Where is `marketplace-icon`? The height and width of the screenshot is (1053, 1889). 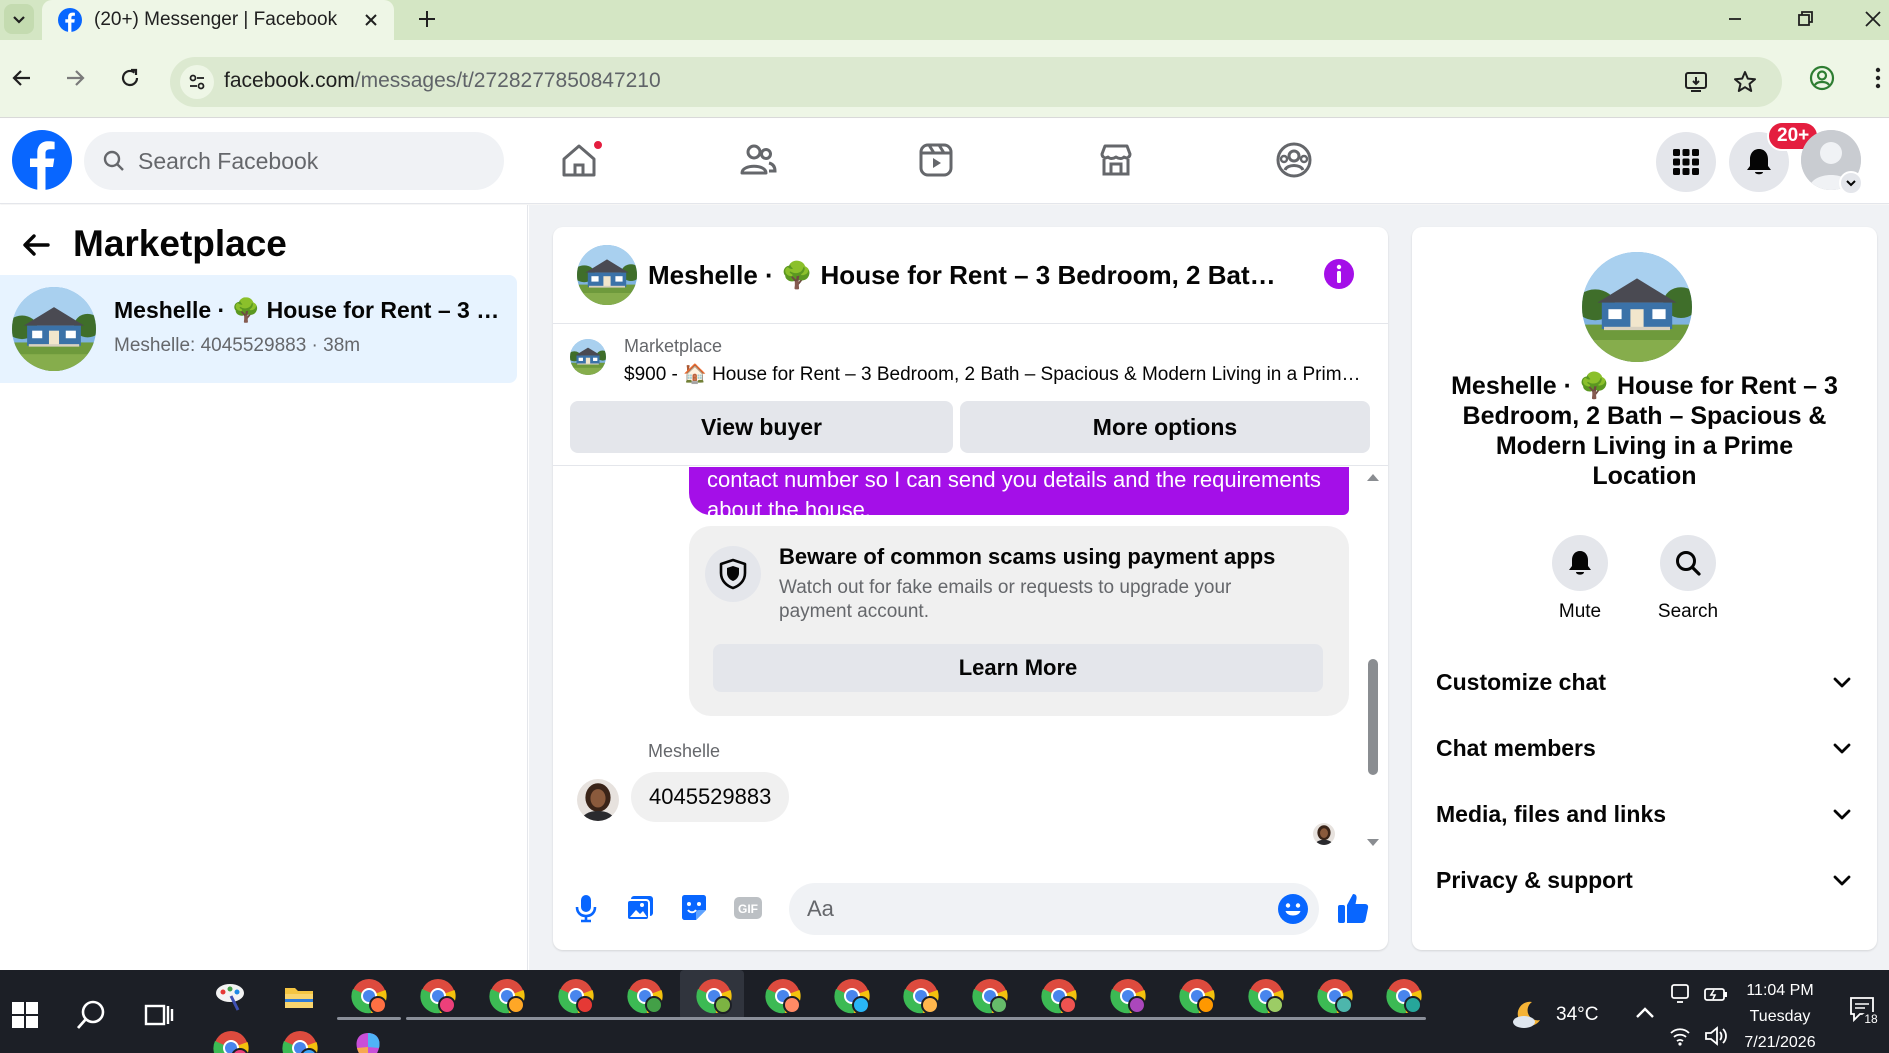 marketplace-icon is located at coordinates (1116, 160).